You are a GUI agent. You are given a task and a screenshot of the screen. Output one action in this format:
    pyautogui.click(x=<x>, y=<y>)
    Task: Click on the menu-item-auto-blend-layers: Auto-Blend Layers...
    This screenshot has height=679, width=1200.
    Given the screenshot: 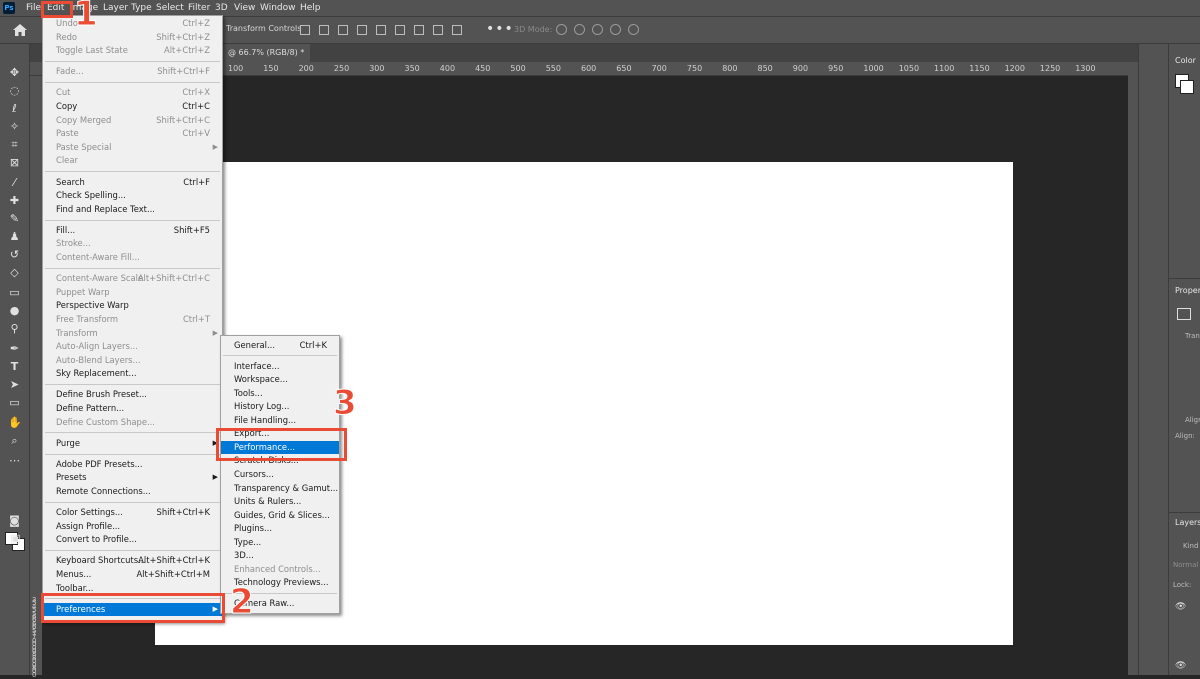 What is the action you would take?
    pyautogui.click(x=132, y=360)
    